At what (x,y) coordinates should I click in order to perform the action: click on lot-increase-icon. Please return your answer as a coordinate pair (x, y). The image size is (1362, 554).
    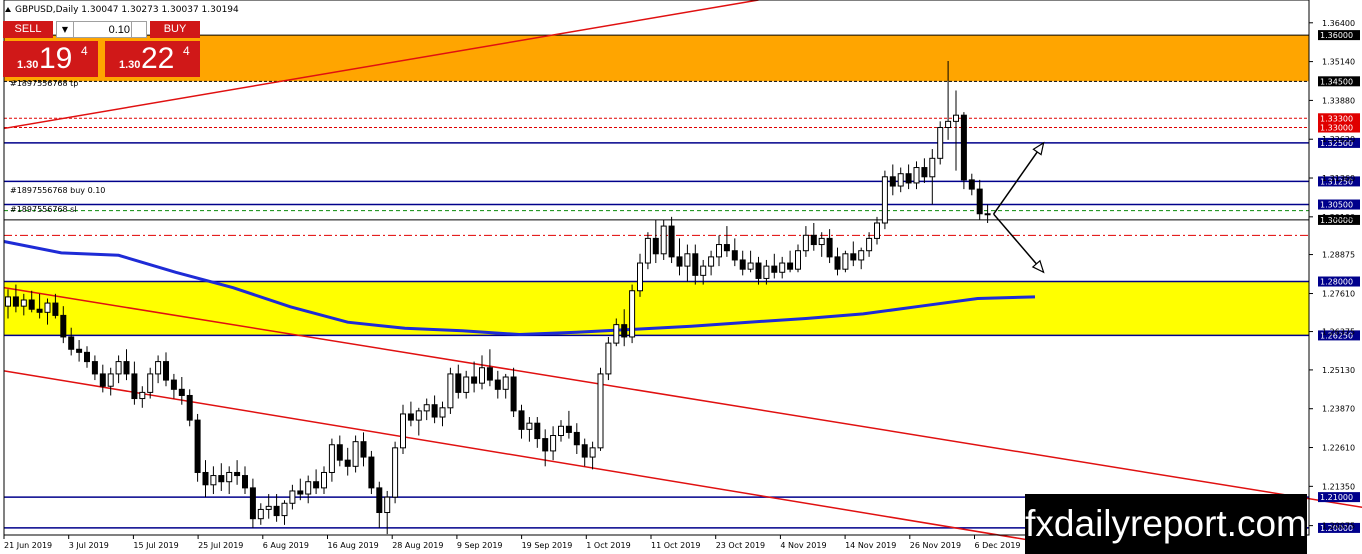
    Looking at the image, I should click on (138, 25).